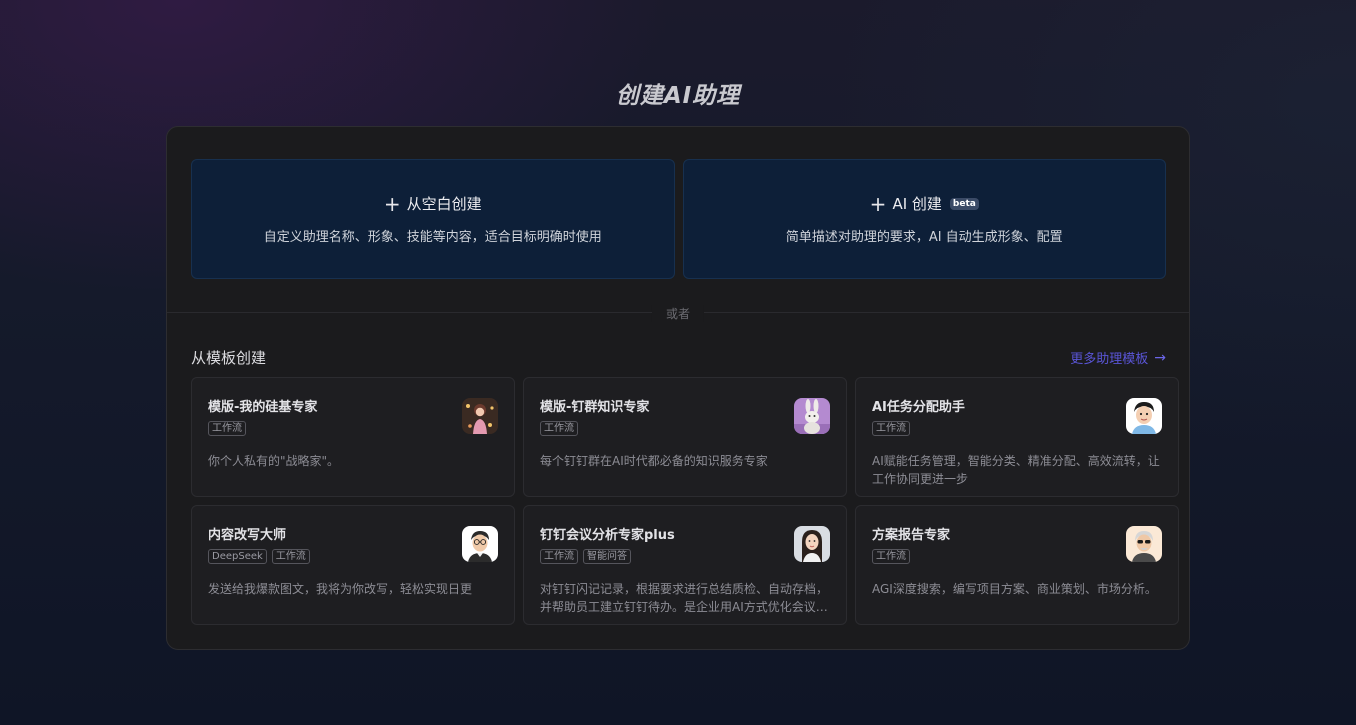 This screenshot has height=725, width=1356. Describe the element at coordinates (1014, 589) in the screenshot. I see `template-desc: AGI深度搜索，编写项目方案、商业策划、市场分析。` at that location.